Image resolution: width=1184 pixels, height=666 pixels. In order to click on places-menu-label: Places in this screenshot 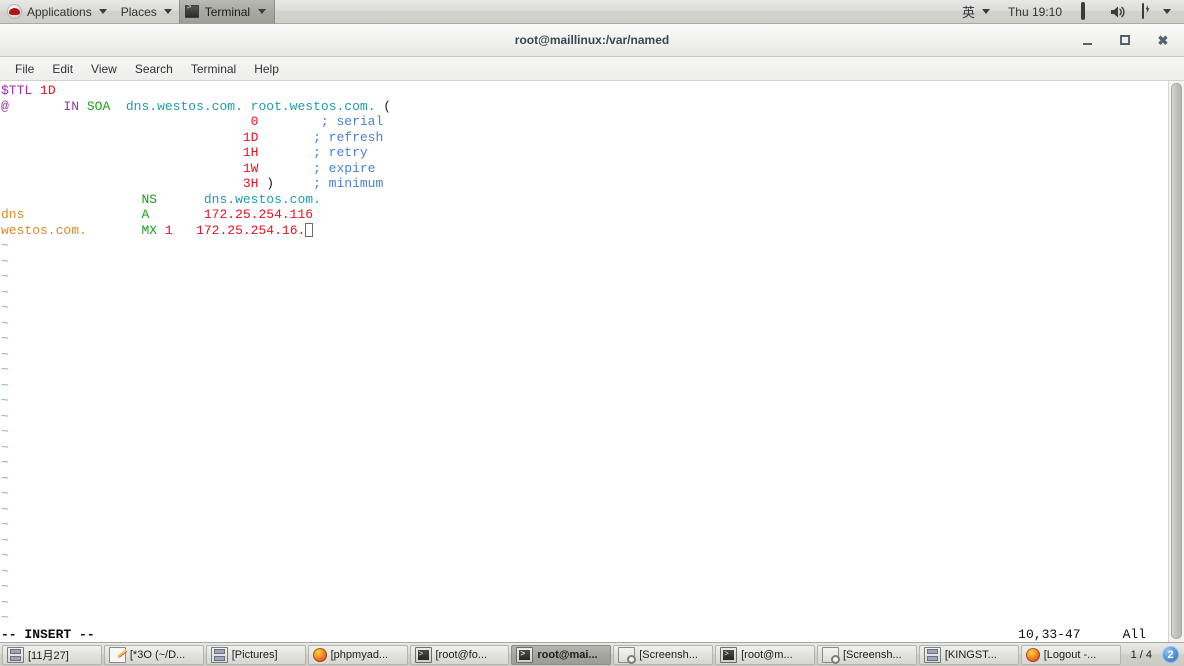, I will do `click(138, 11)`.